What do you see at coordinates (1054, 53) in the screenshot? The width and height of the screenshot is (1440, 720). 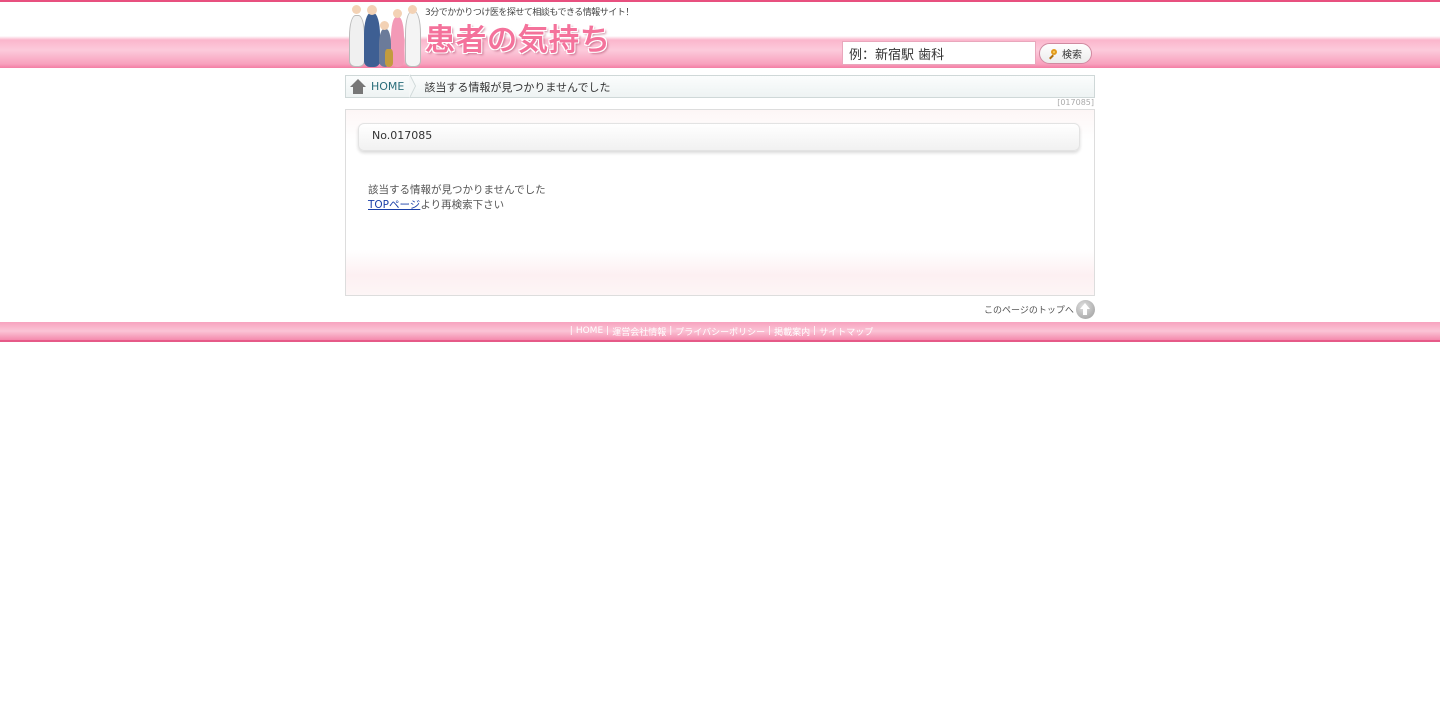 I see `search-icon` at bounding box center [1054, 53].